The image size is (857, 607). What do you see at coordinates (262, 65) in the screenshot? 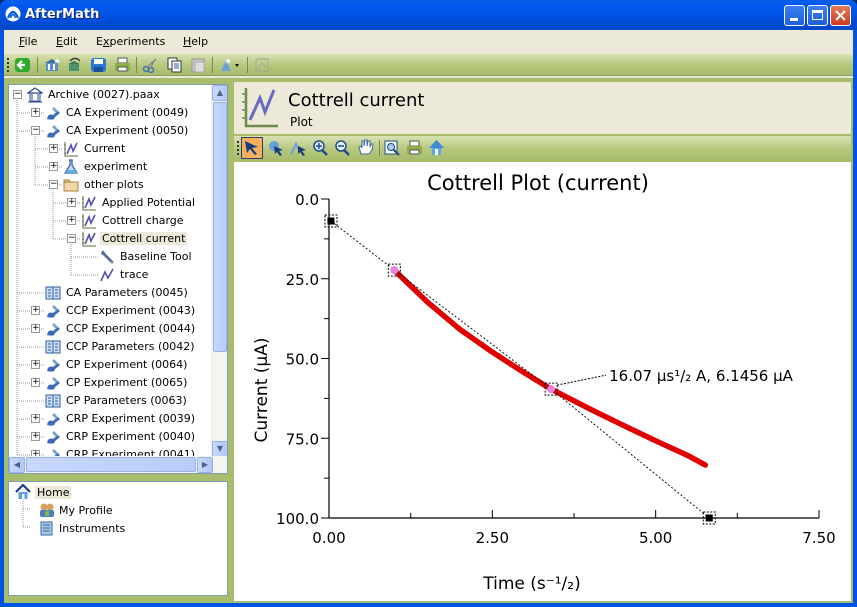
I see `disabled-tool-icon` at bounding box center [262, 65].